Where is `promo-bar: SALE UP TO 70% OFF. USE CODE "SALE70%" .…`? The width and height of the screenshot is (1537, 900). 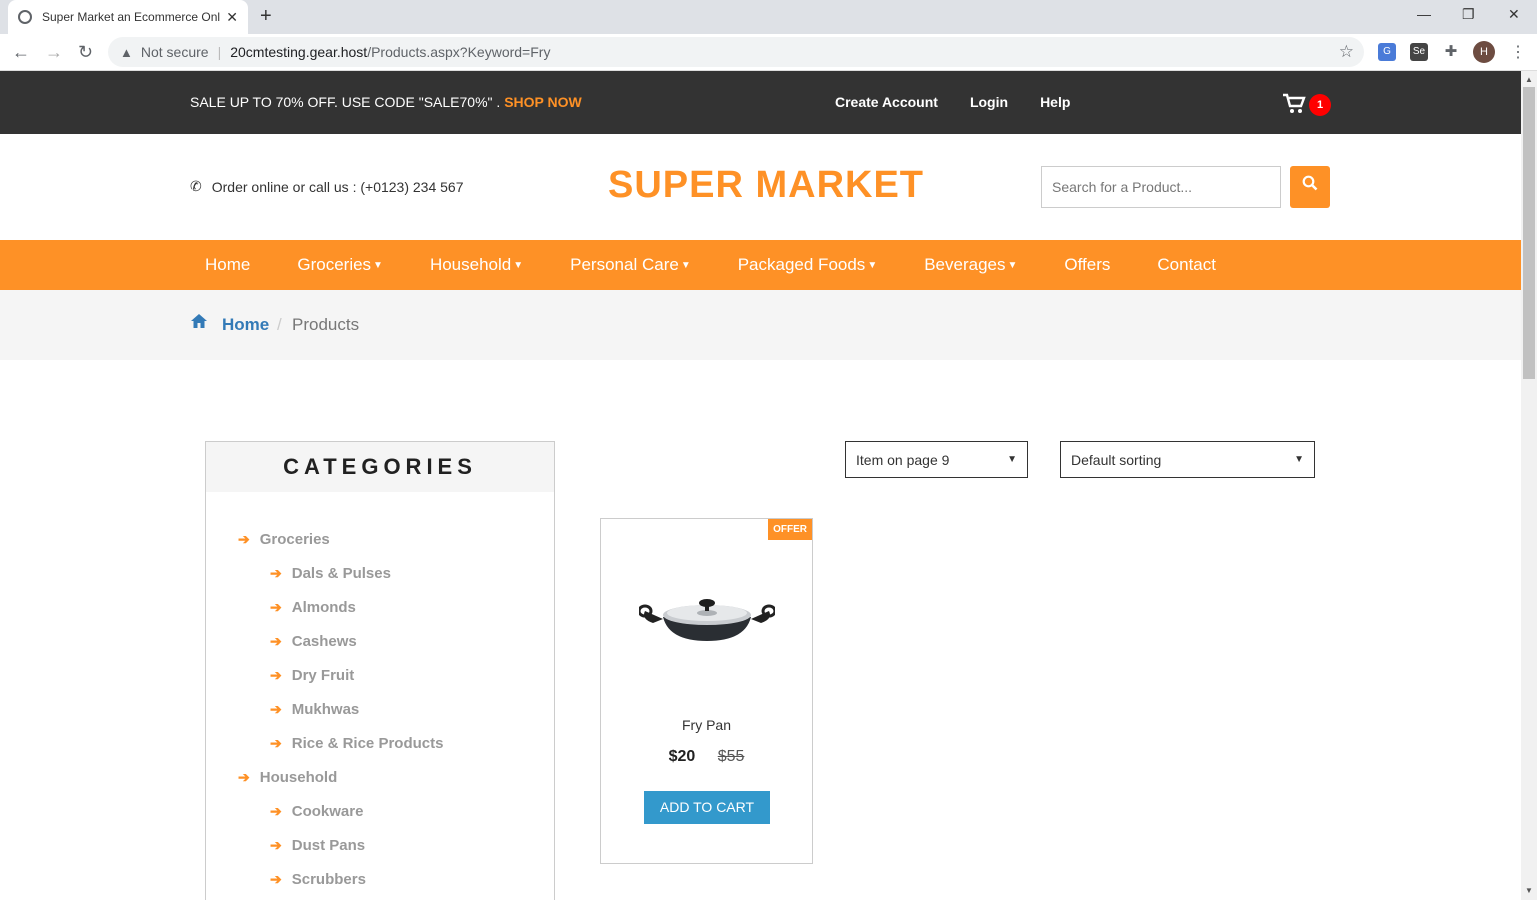 promo-bar: SALE UP TO 70% OFF. USE CODE "SALE70%" .… is located at coordinates (760, 102).